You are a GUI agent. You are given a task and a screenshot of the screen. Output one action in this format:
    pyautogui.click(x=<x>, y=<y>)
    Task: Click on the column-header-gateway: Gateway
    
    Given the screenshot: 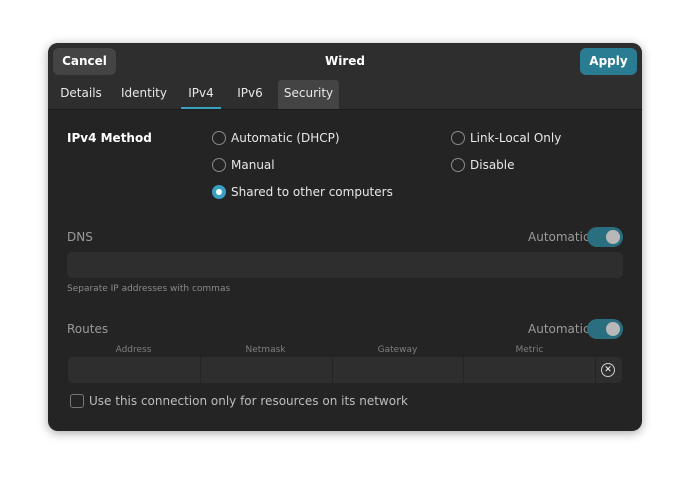 What is the action you would take?
    pyautogui.click(x=397, y=350)
    